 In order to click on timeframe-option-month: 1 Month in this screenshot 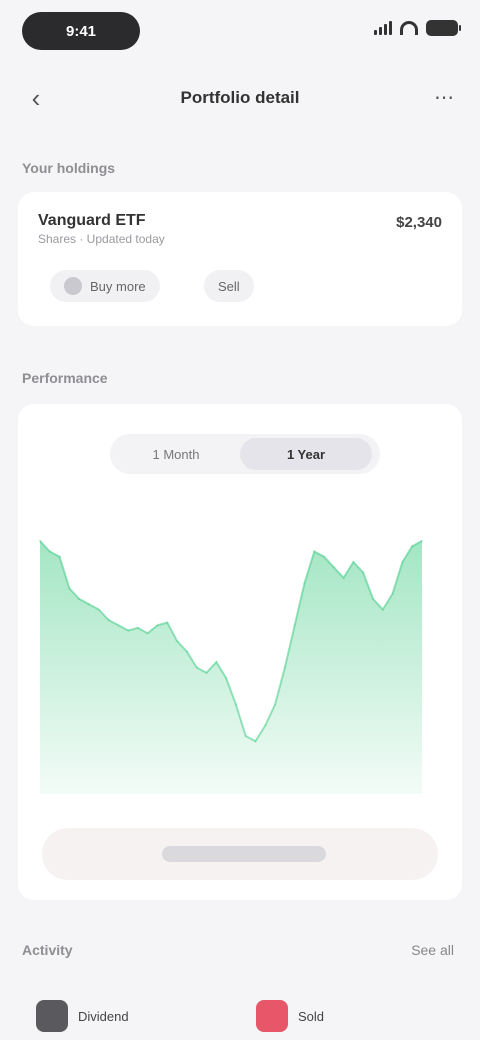, I will do `click(176, 454)`.